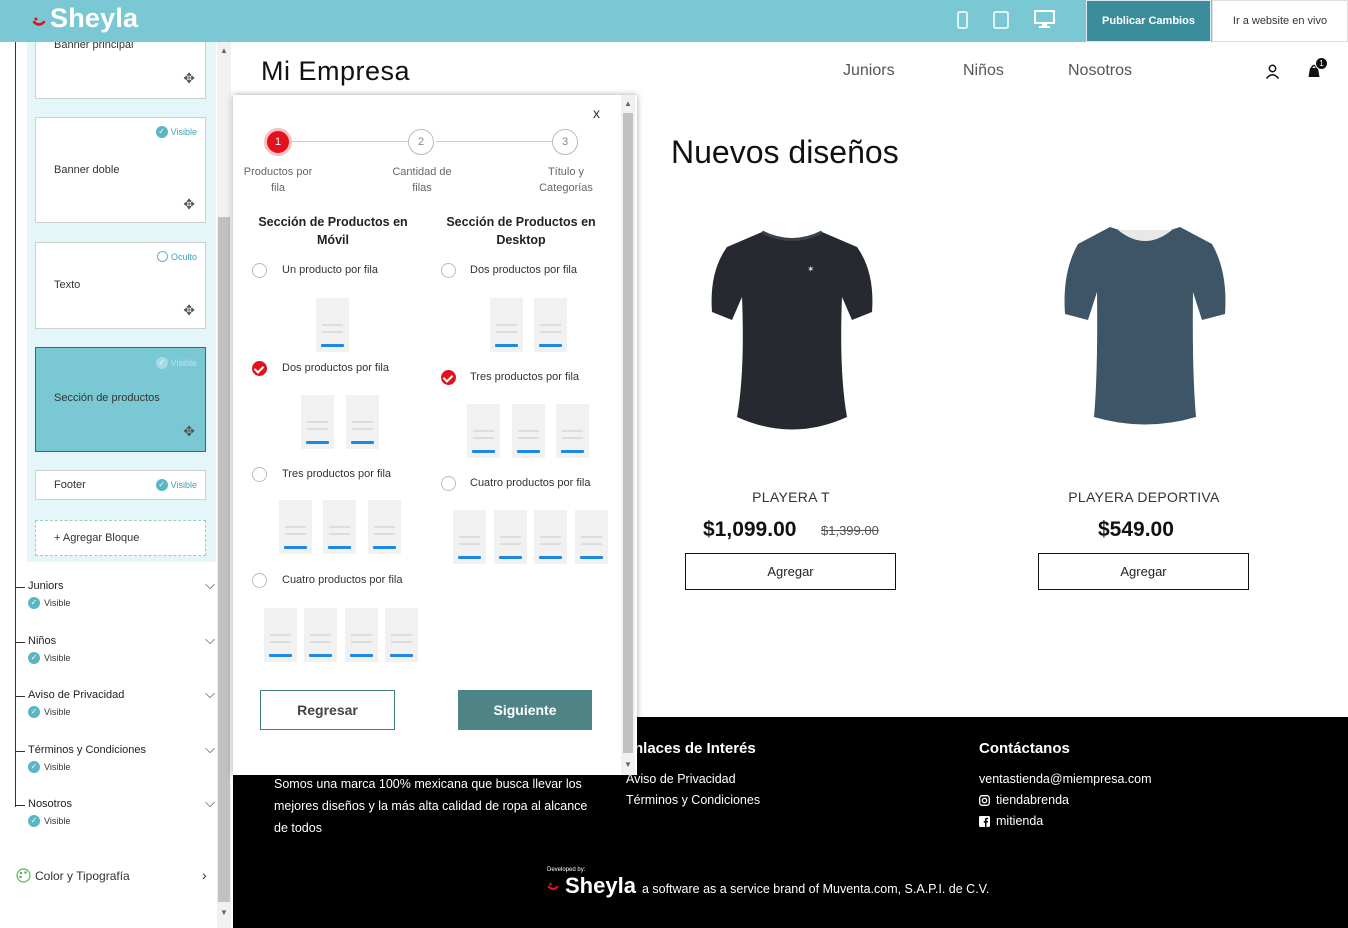  I want to click on block-seccion-productos: ✓ Visible Sección de productos ✥, so click(120, 399).